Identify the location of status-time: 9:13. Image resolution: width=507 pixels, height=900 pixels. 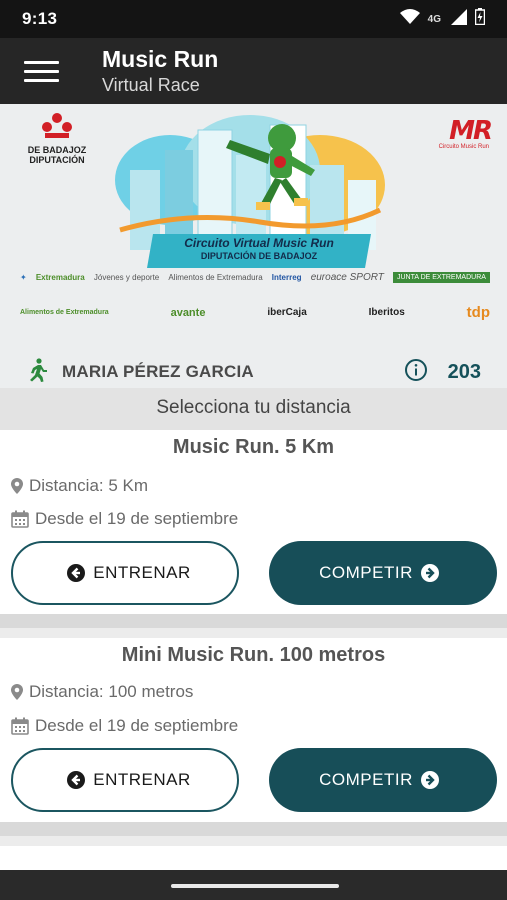
(40, 18).